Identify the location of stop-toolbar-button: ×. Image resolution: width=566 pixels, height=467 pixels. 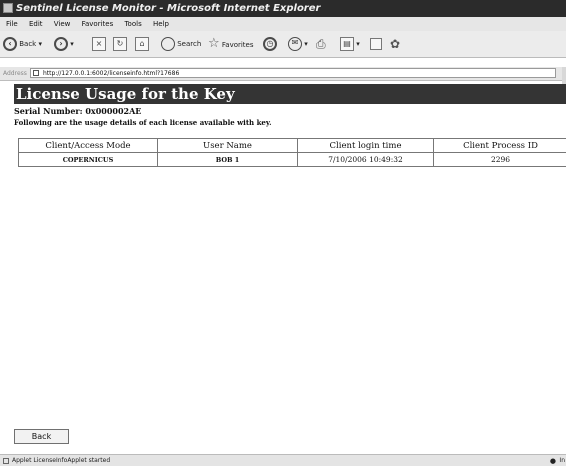
(99, 44).